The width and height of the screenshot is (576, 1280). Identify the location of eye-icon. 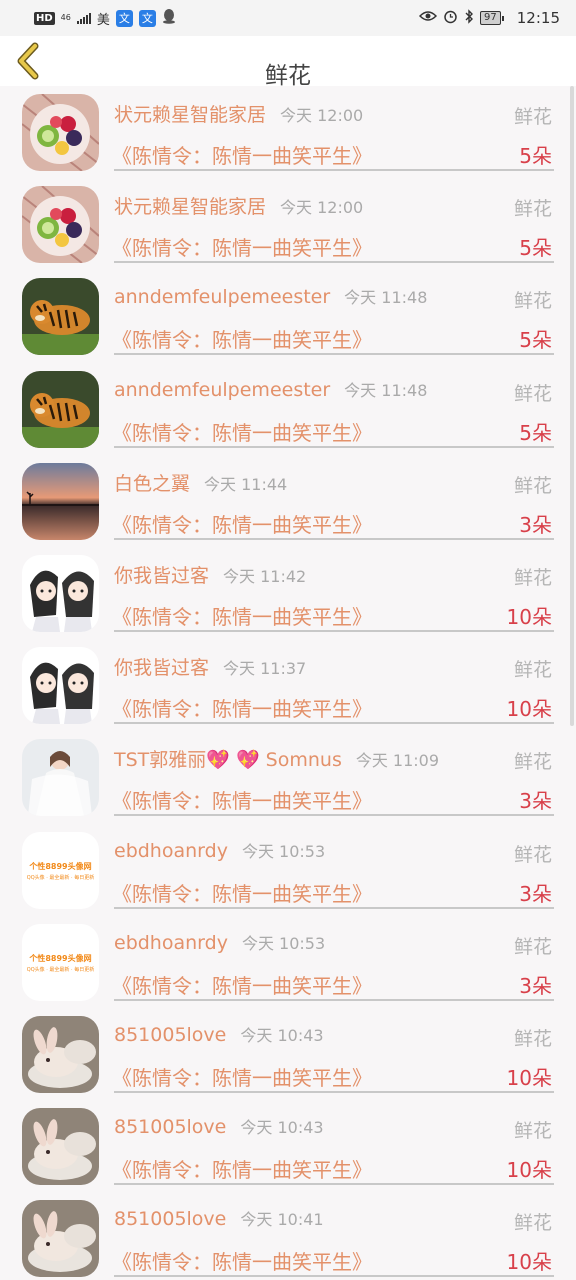
(428, 18).